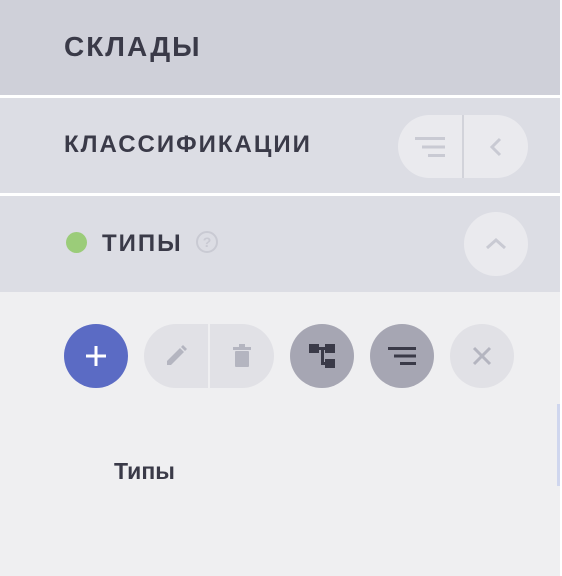 This screenshot has height=576, width=562. I want to click on classifications-back-button, so click(495, 146).